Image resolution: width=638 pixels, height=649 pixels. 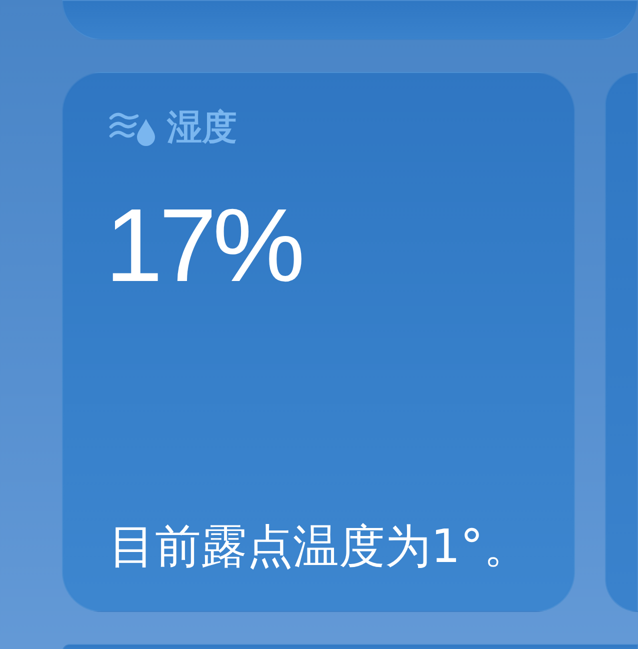 What do you see at coordinates (319, 546) in the screenshot?
I see `dew-point-text: 目前露点温度为1°。` at bounding box center [319, 546].